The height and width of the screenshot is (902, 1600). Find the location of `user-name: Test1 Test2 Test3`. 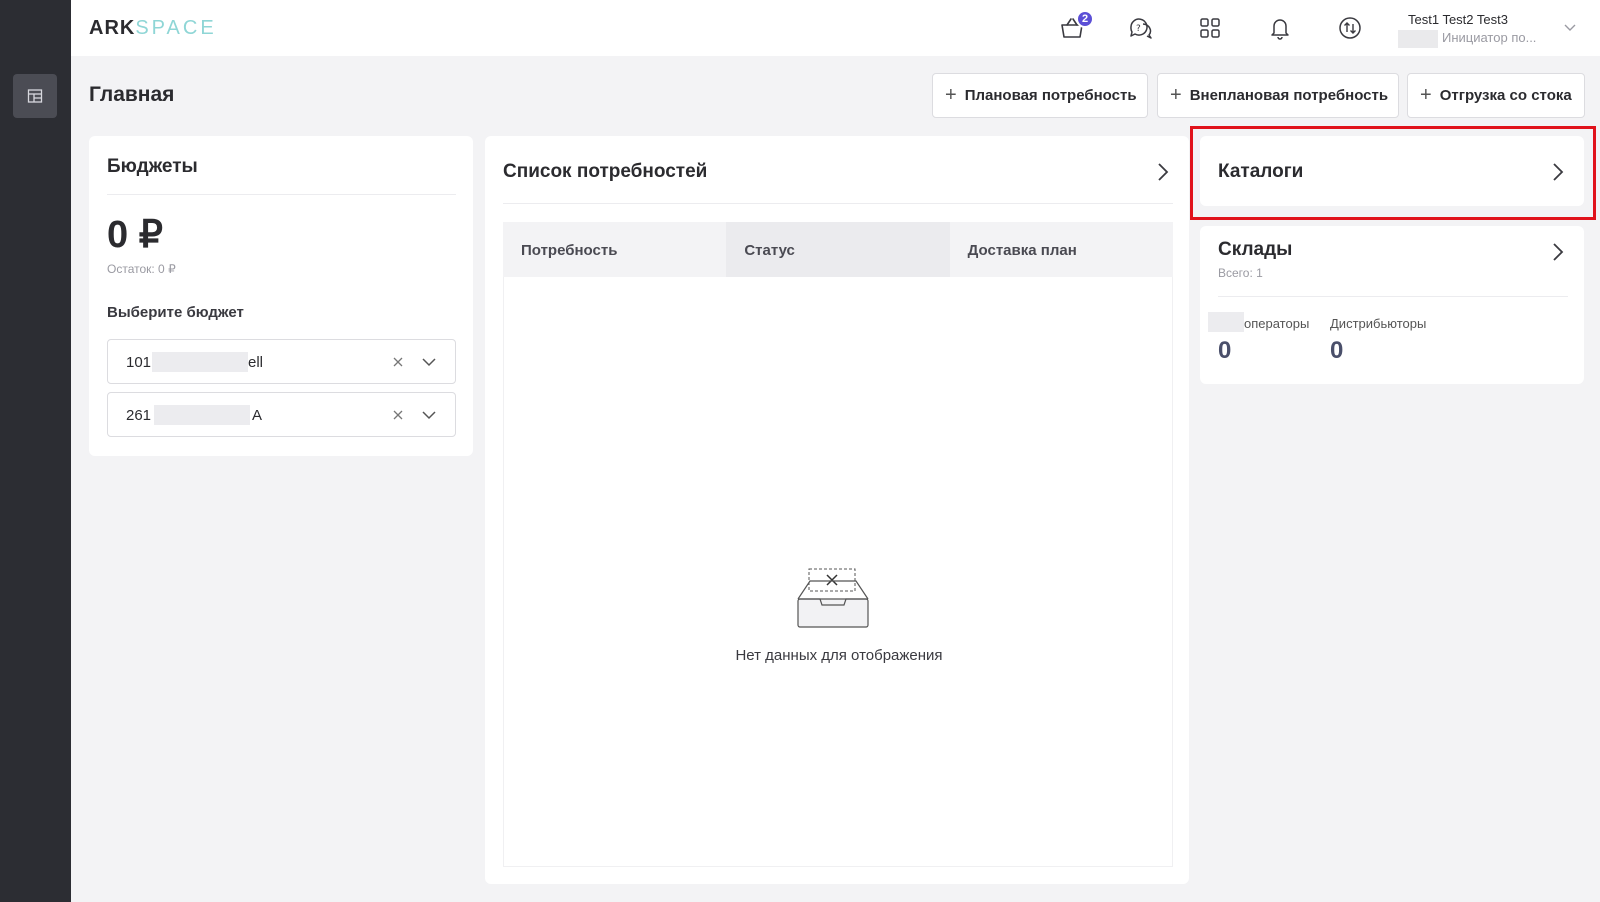

user-name: Test1 Test2 Test3 is located at coordinates (1458, 19).